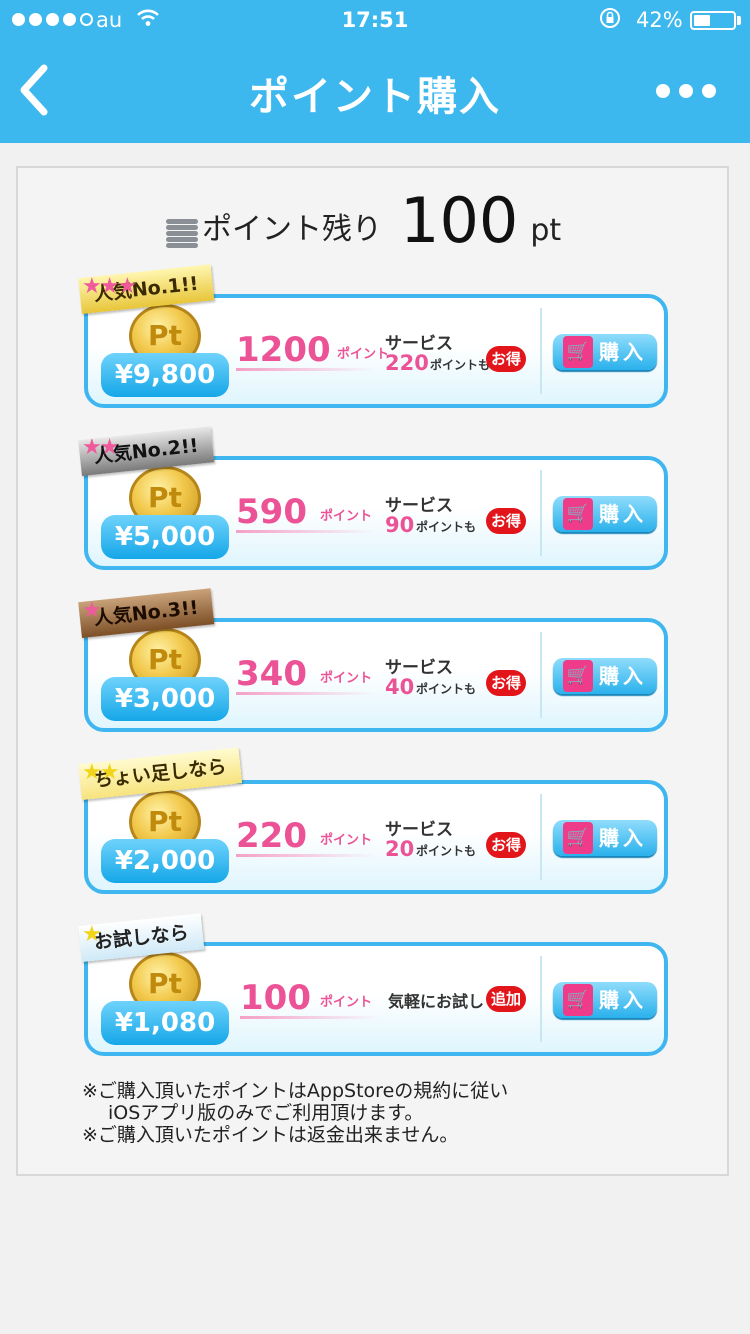  I want to click on battery-level, so click(702, 20).